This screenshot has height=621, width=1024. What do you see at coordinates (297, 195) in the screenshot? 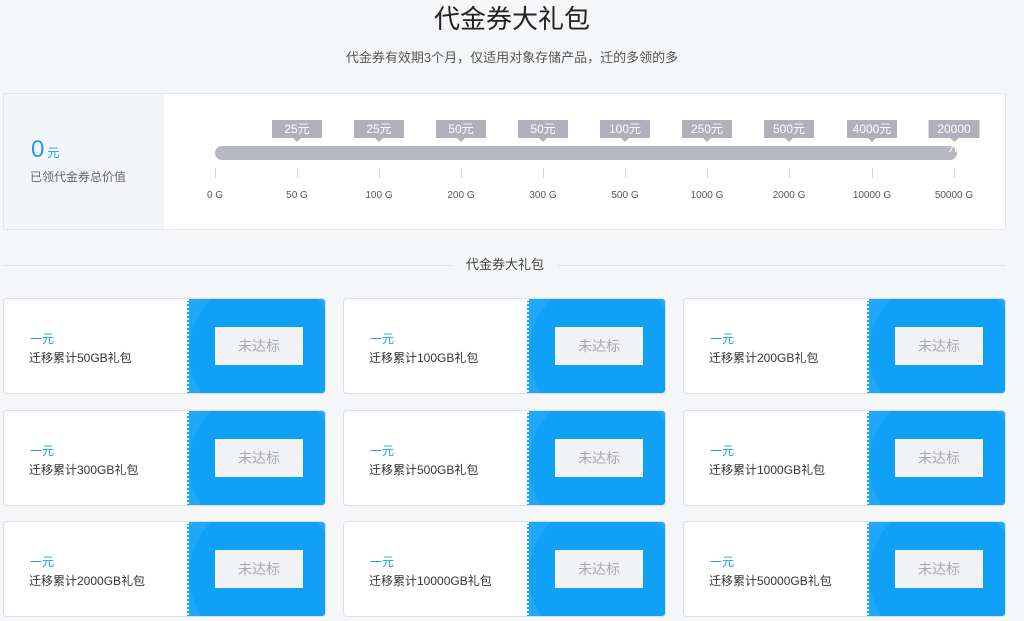
I see `tick-label: 50 G` at bounding box center [297, 195].